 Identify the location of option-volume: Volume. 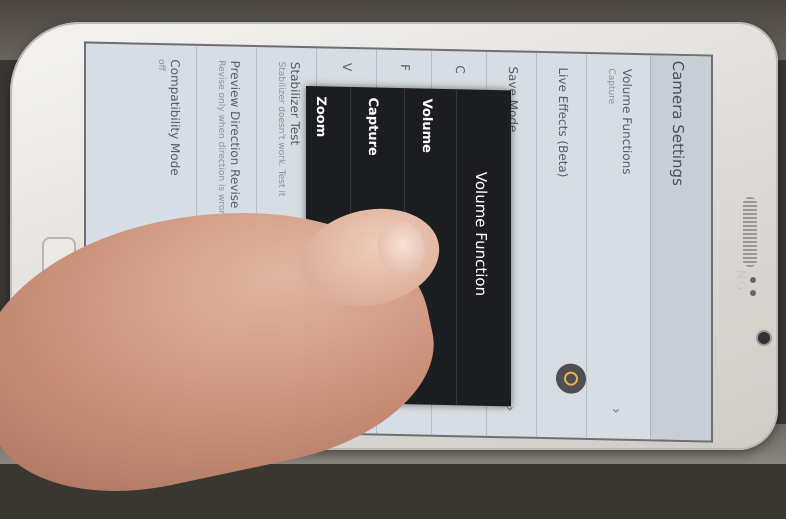
(426, 125).